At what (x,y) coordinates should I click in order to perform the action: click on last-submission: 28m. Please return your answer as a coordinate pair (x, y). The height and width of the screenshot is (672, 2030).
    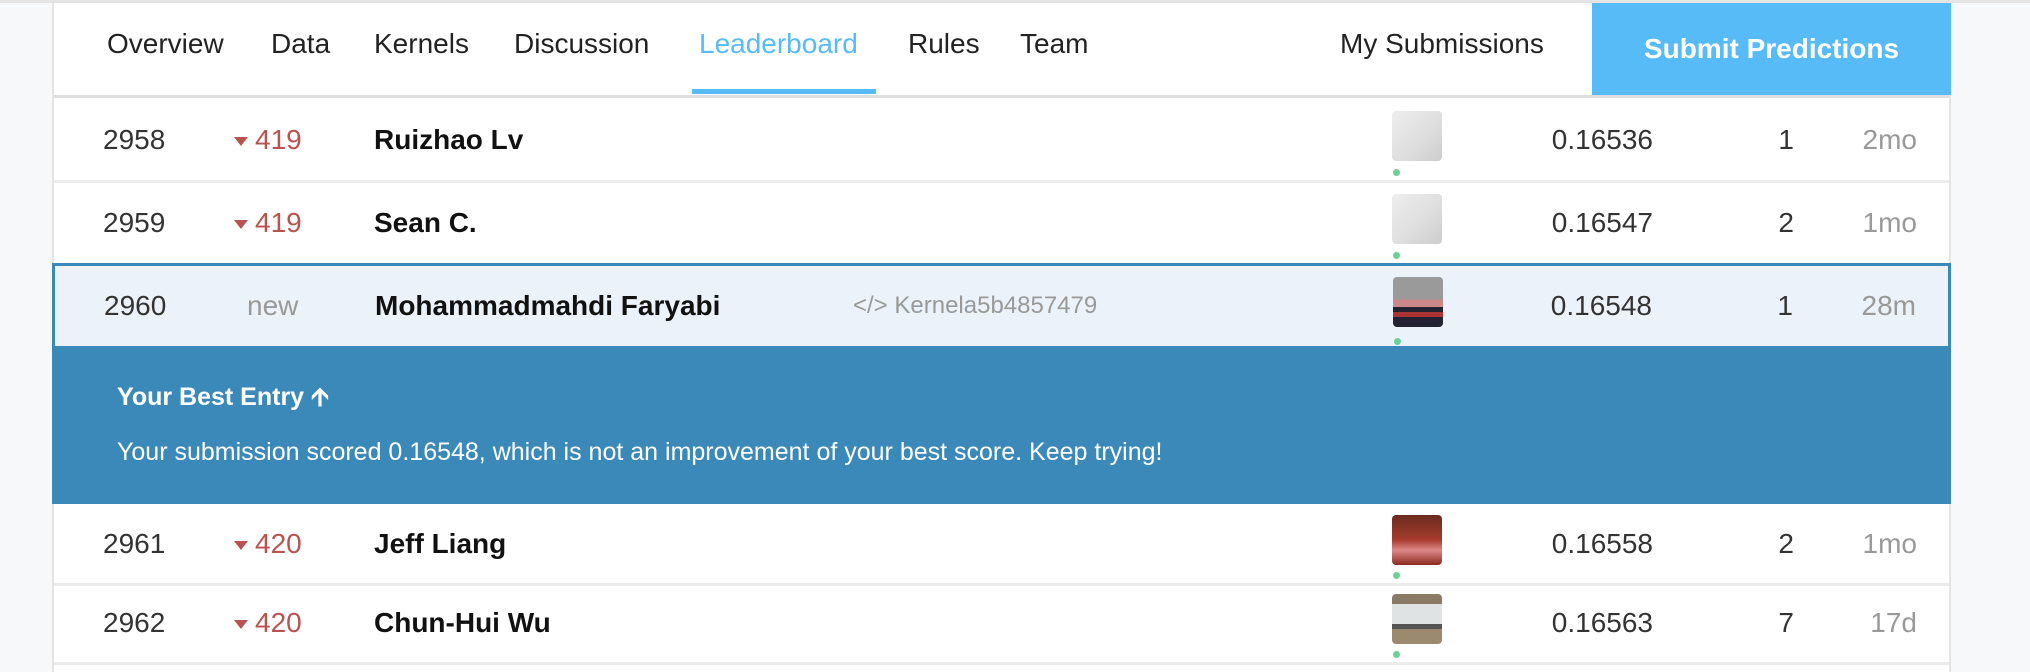
    Looking at the image, I should click on (1888, 305).